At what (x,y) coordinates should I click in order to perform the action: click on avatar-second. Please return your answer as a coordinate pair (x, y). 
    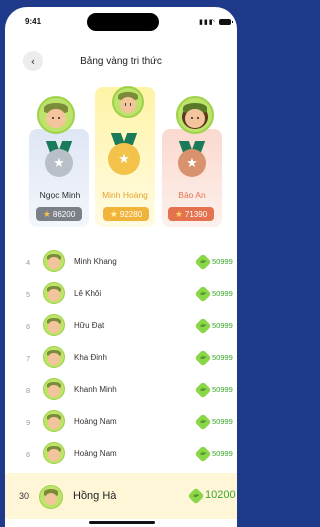
    Looking at the image, I should click on (56, 115).